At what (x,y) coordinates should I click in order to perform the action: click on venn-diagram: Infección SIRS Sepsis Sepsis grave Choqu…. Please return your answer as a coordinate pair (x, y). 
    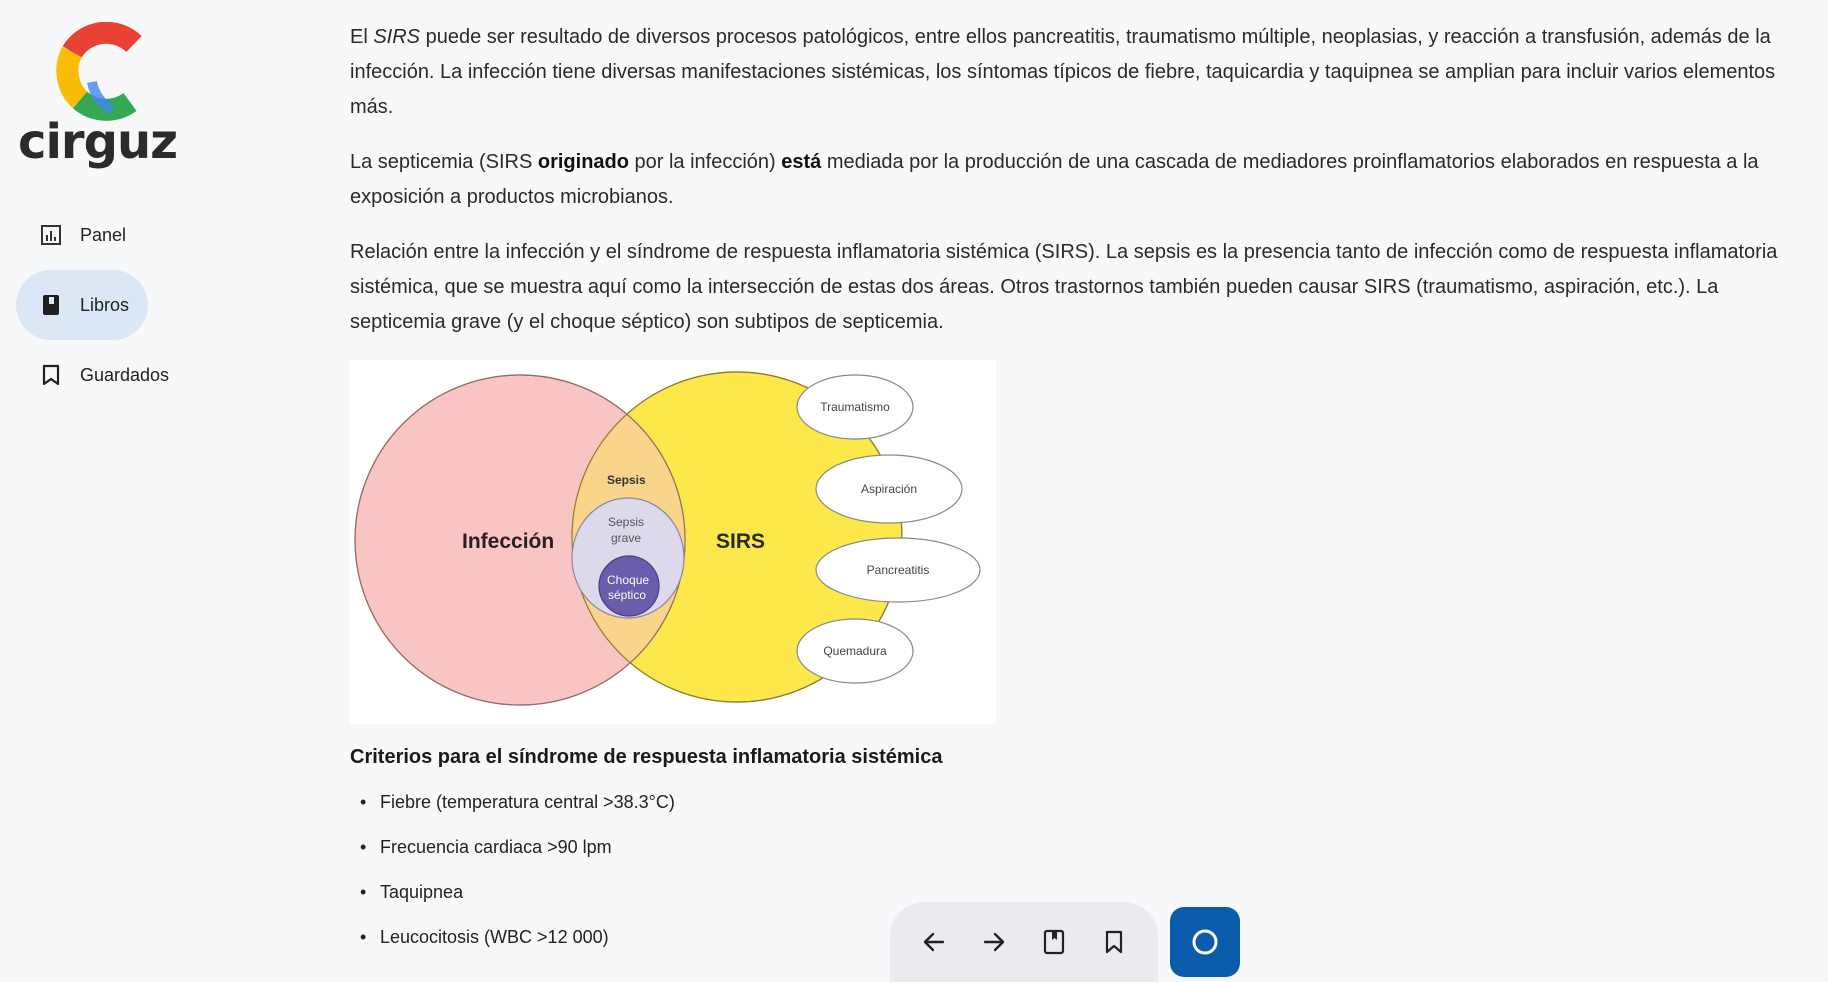
    Looking at the image, I should click on (667, 538).